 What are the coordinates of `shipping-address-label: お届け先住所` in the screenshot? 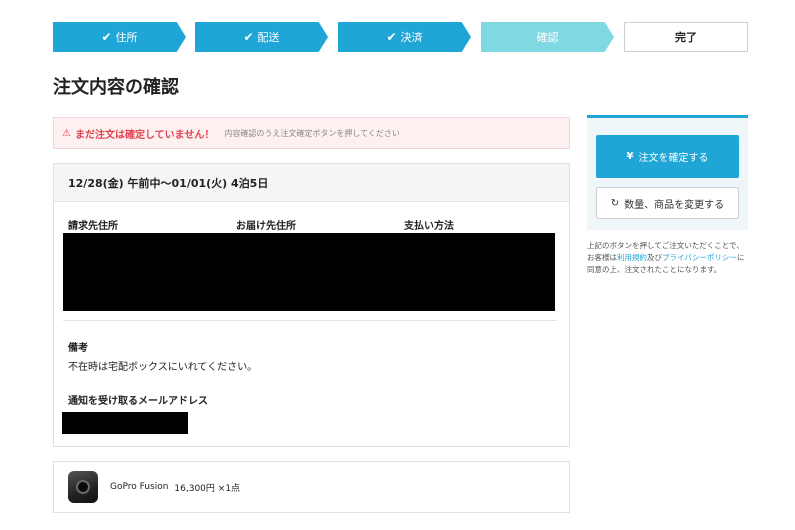 It's located at (266, 226).